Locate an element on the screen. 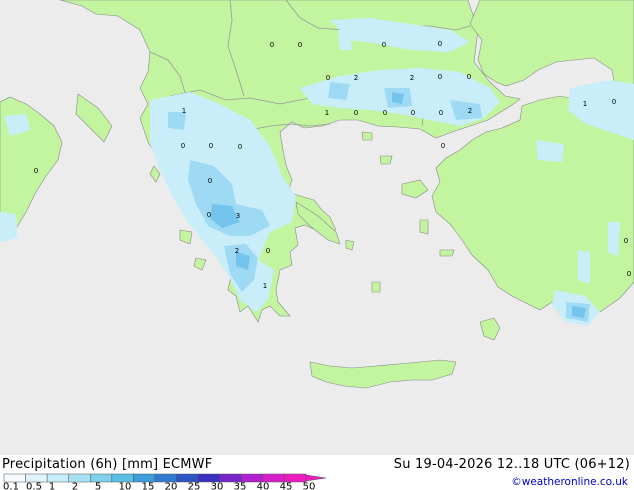 The height and width of the screenshot is (490, 634). naxos is located at coordinates (376, 287).